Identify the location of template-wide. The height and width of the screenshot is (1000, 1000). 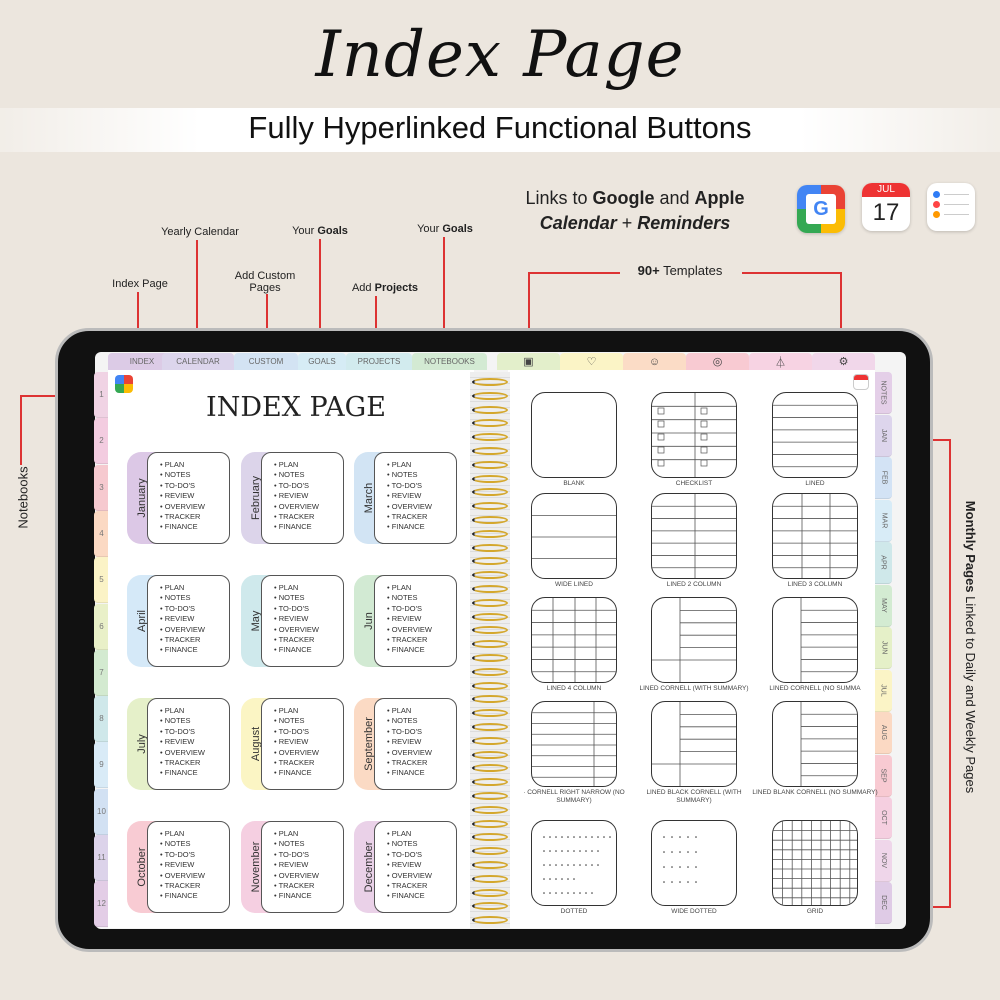
(574, 536).